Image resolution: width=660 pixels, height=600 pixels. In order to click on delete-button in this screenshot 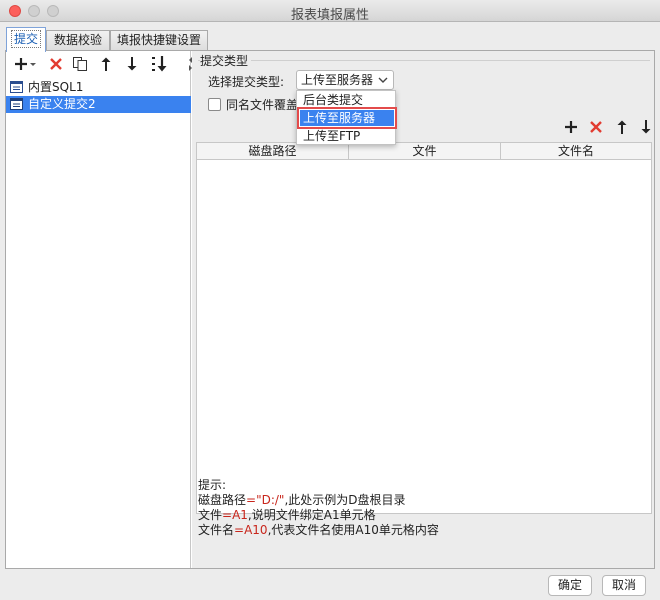, I will do `click(56, 64)`.